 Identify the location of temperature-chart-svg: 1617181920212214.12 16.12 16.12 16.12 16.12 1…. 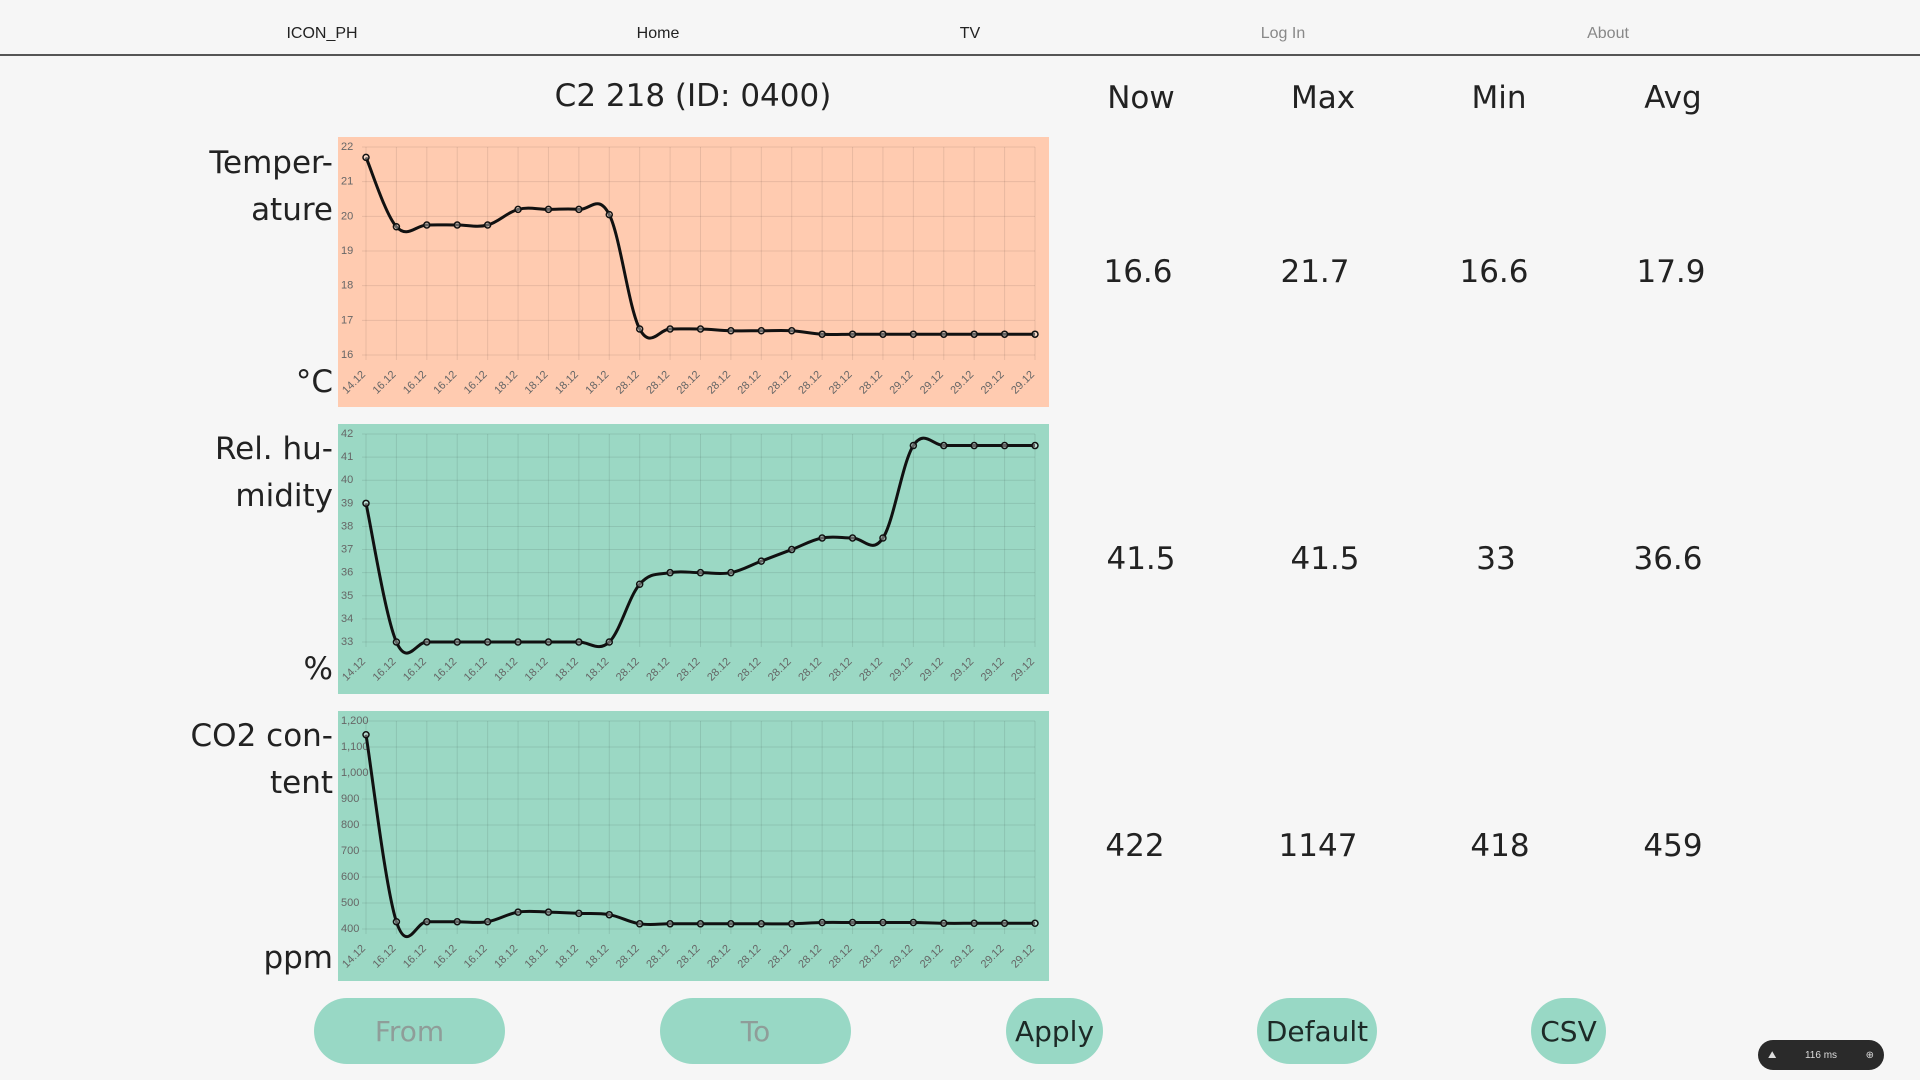
(693, 272).